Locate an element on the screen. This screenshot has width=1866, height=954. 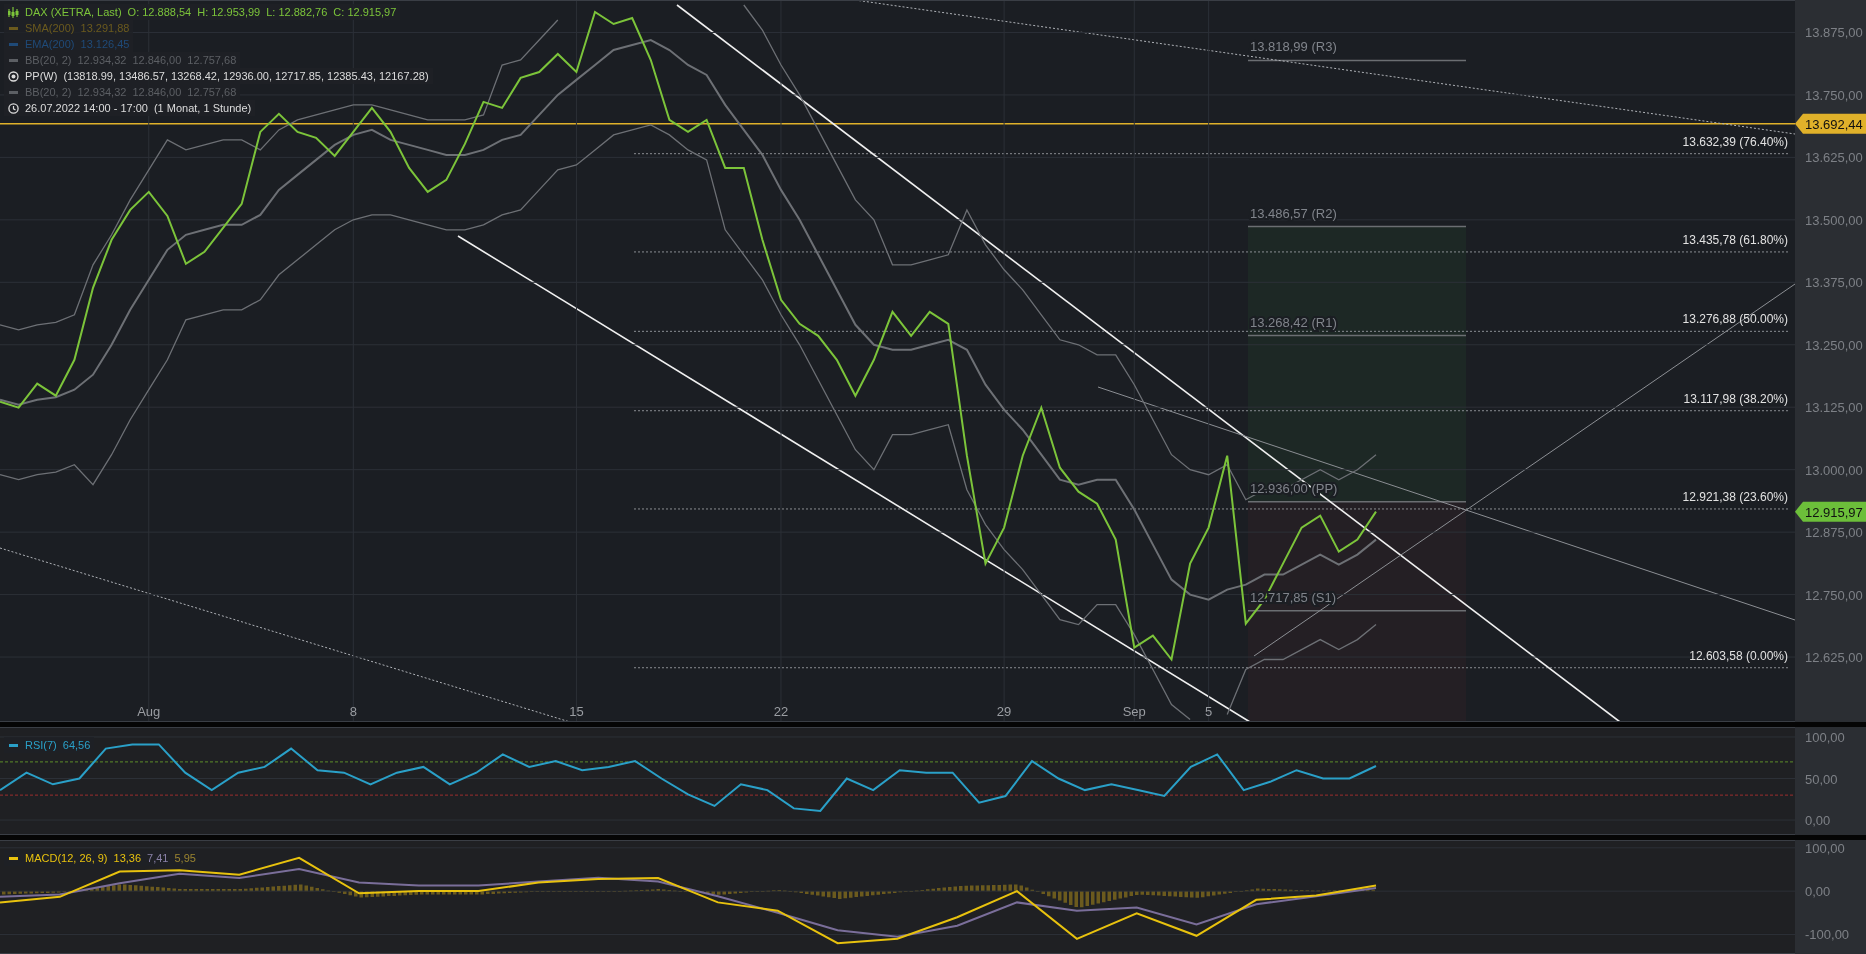
axis-label: Sep is located at coordinates (1134, 711).